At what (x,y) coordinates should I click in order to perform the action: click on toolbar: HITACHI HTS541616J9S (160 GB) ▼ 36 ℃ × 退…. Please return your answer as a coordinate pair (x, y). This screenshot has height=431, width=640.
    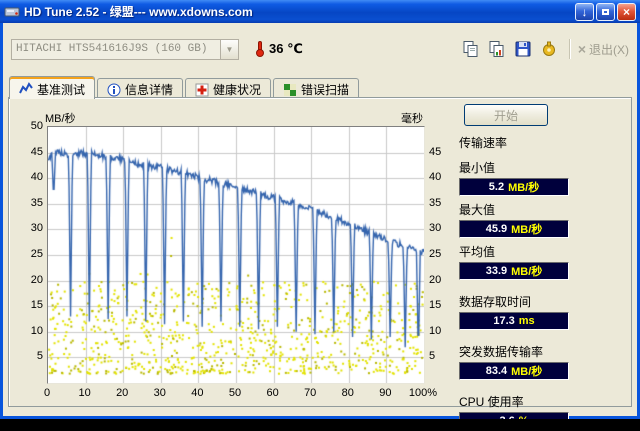
    Looking at the image, I should click on (320, 49).